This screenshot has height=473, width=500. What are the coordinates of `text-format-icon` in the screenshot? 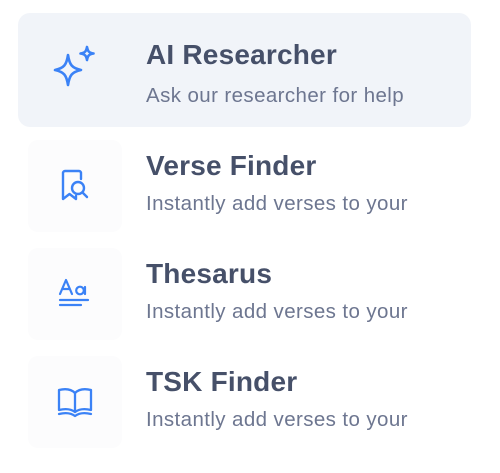 It's located at (75, 294).